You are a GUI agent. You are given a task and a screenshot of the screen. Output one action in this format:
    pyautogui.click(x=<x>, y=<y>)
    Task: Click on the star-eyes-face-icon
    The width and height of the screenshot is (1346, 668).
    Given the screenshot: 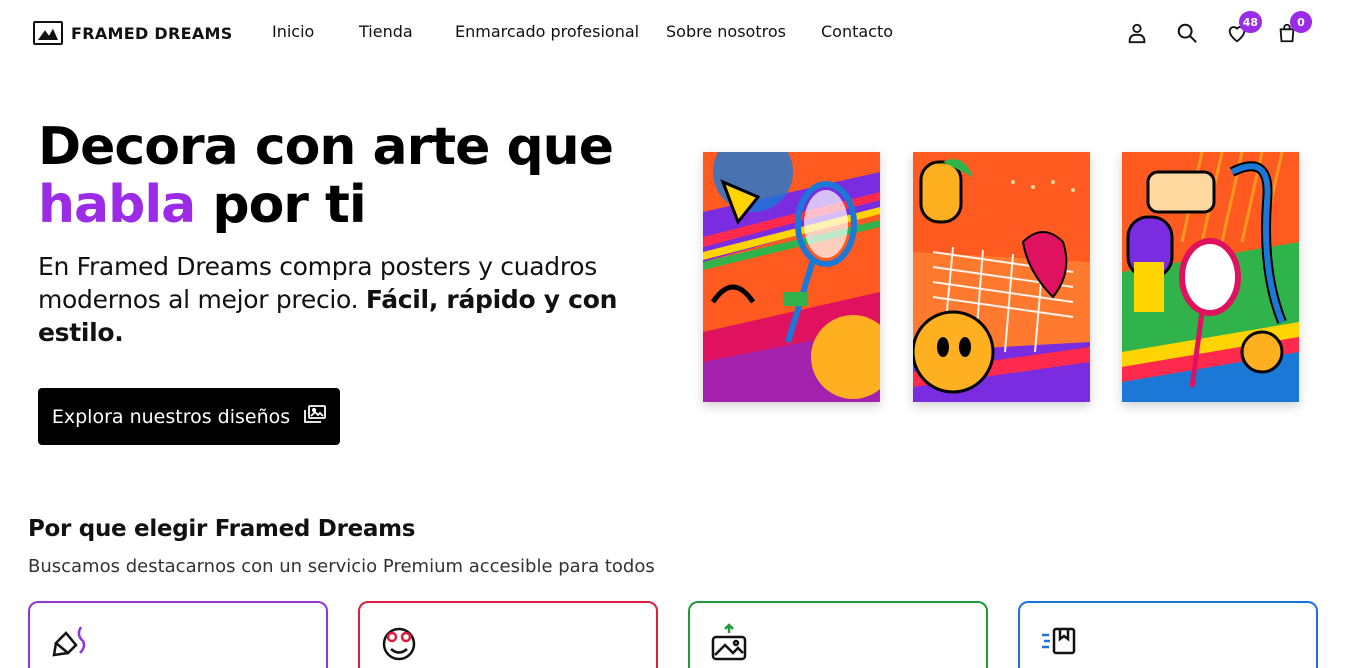 What is the action you would take?
    pyautogui.click(x=399, y=642)
    